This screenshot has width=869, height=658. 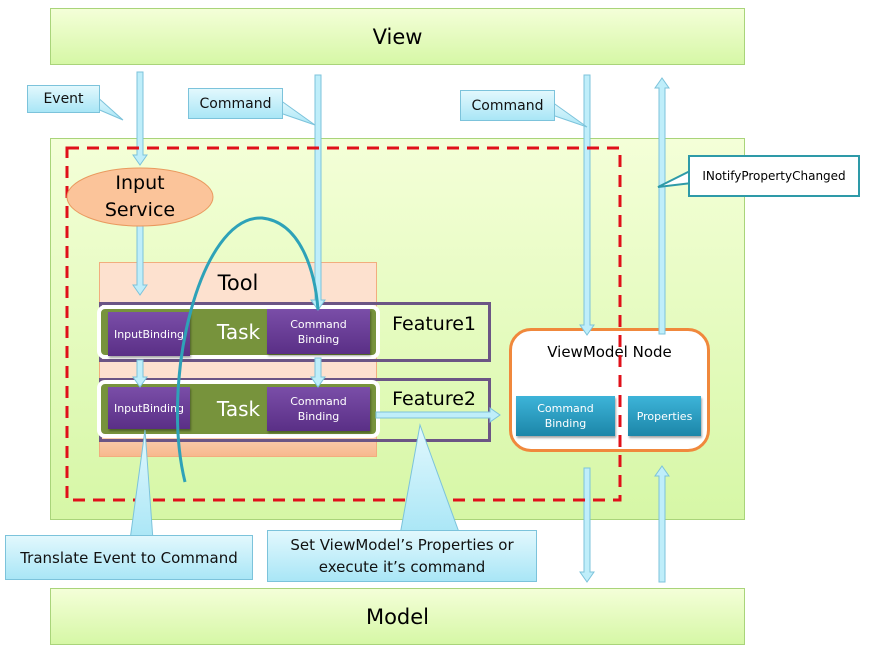 I want to click on arrow-notify-up, so click(x=662, y=206).